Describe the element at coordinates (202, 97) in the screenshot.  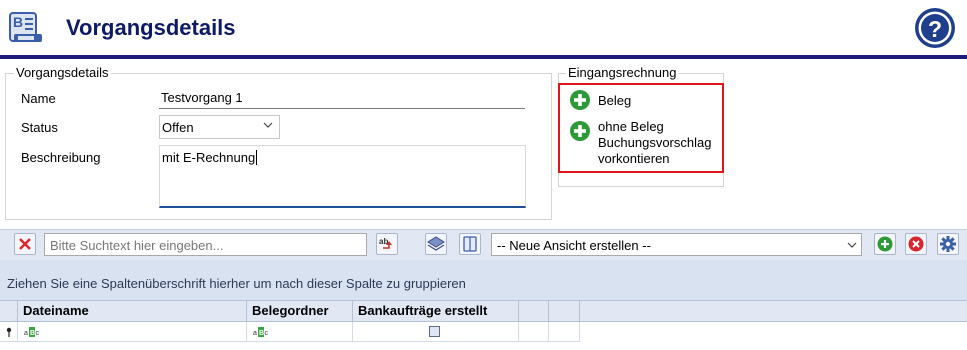
I see `name-value: Testvorgang 1` at that location.